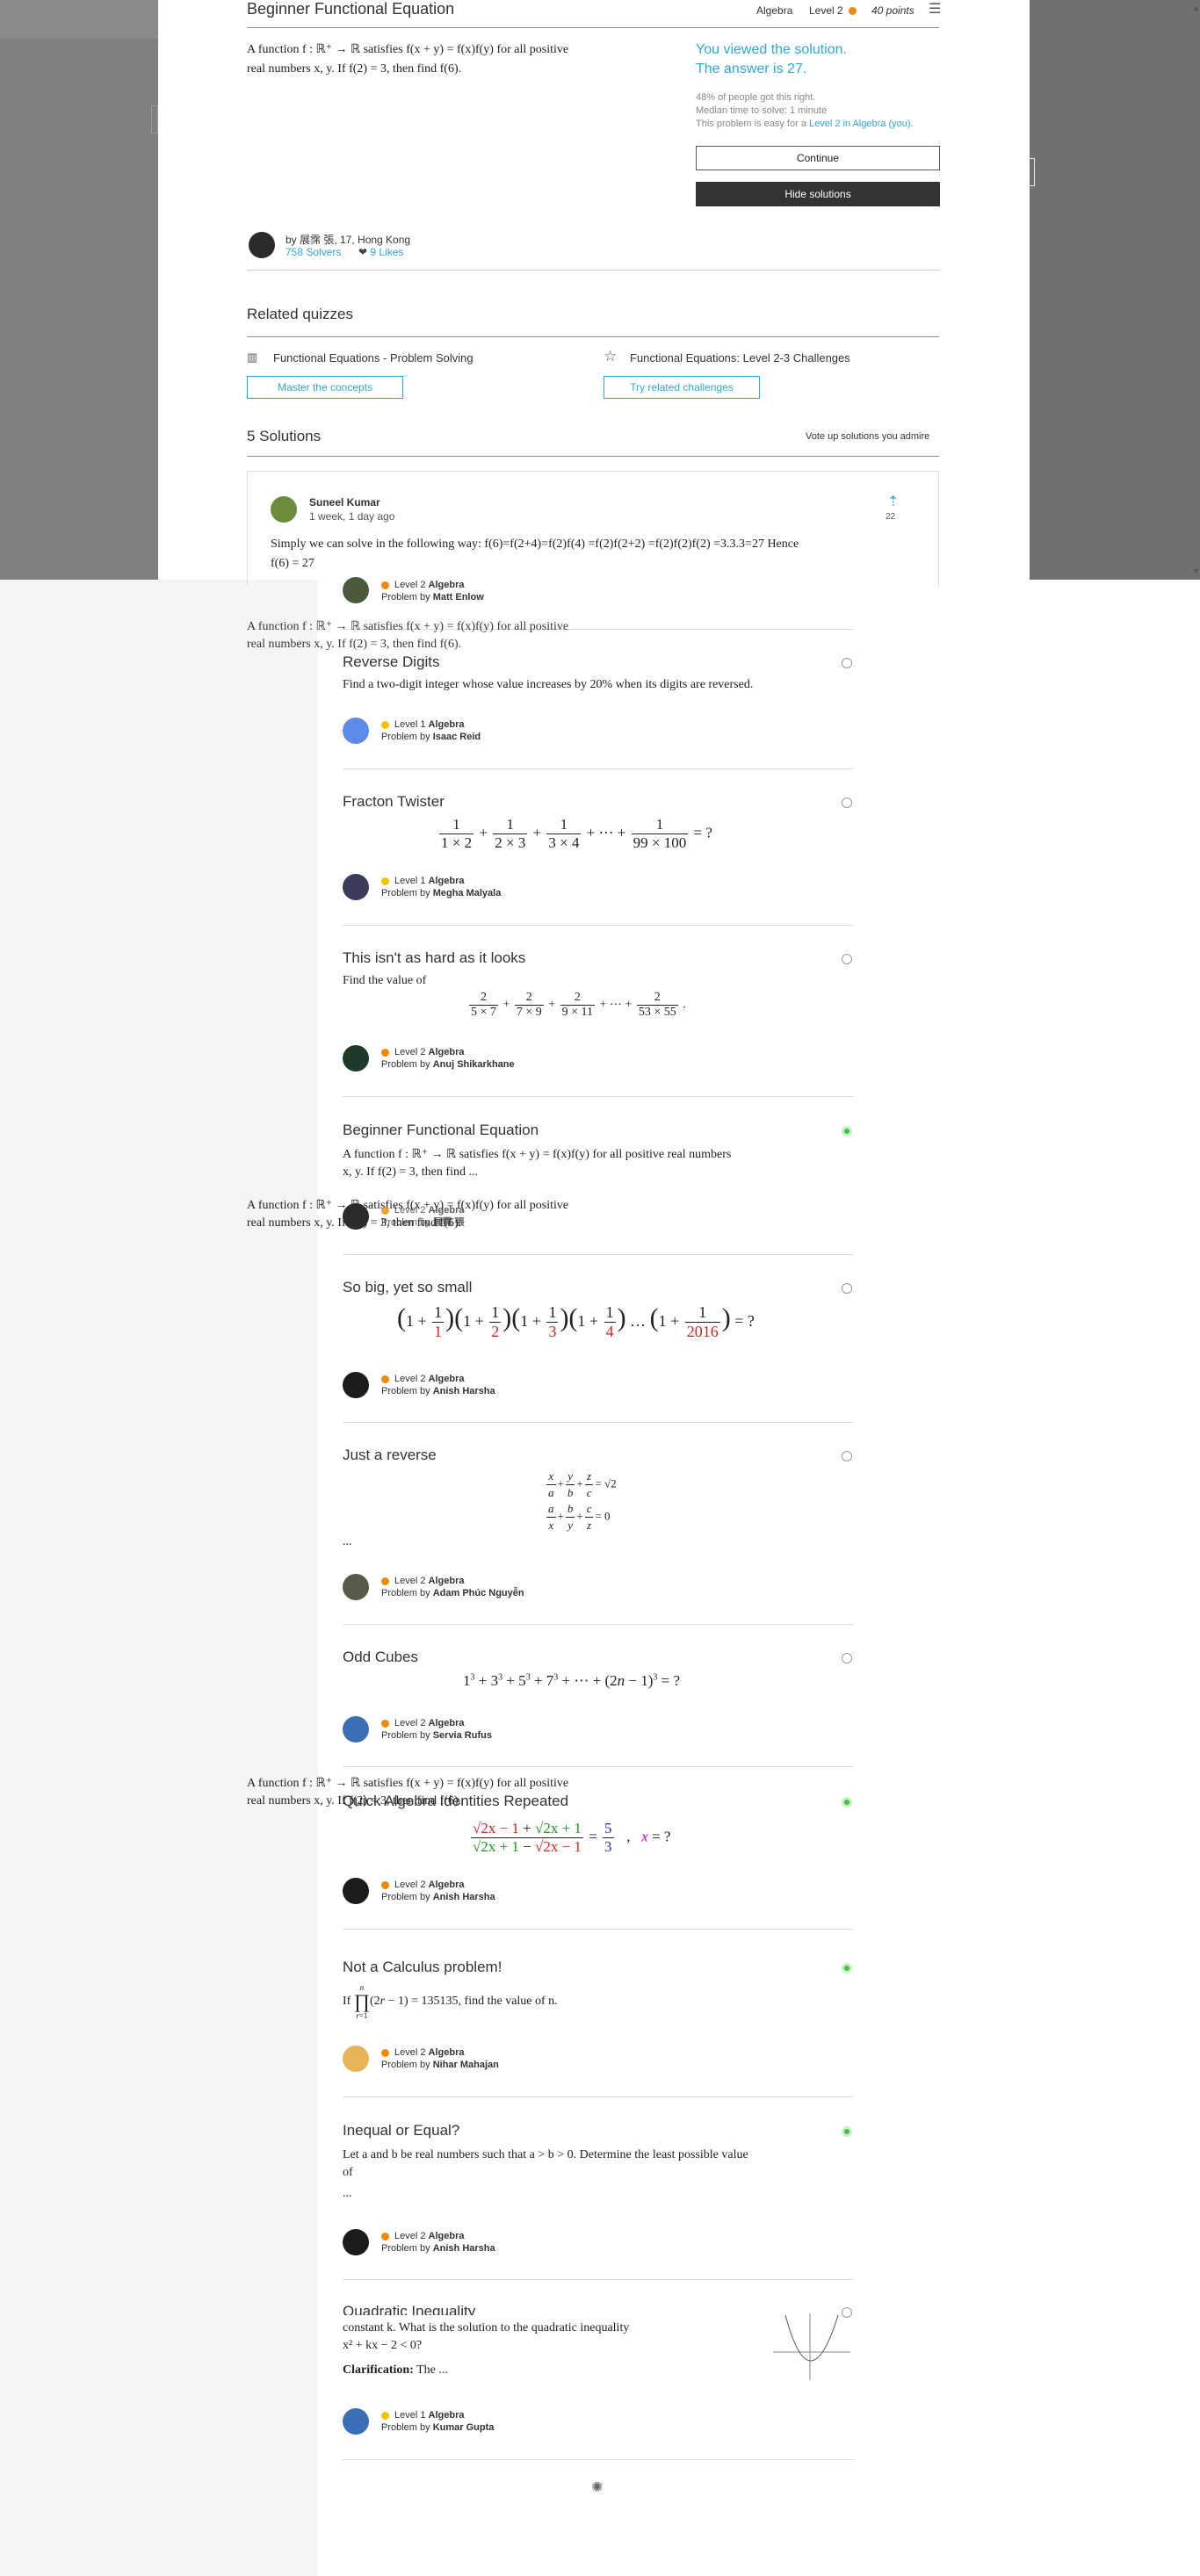  What do you see at coordinates (772, 49) in the screenshot?
I see `viewed-text: You viewed the solution.` at bounding box center [772, 49].